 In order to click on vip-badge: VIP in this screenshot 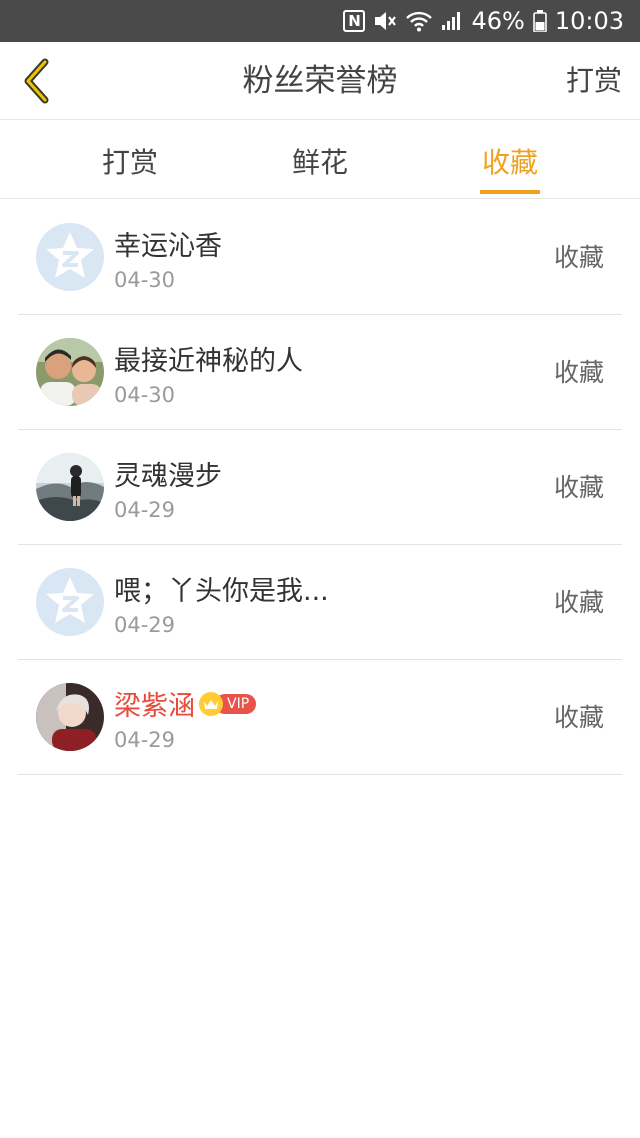, I will do `click(228, 703)`.